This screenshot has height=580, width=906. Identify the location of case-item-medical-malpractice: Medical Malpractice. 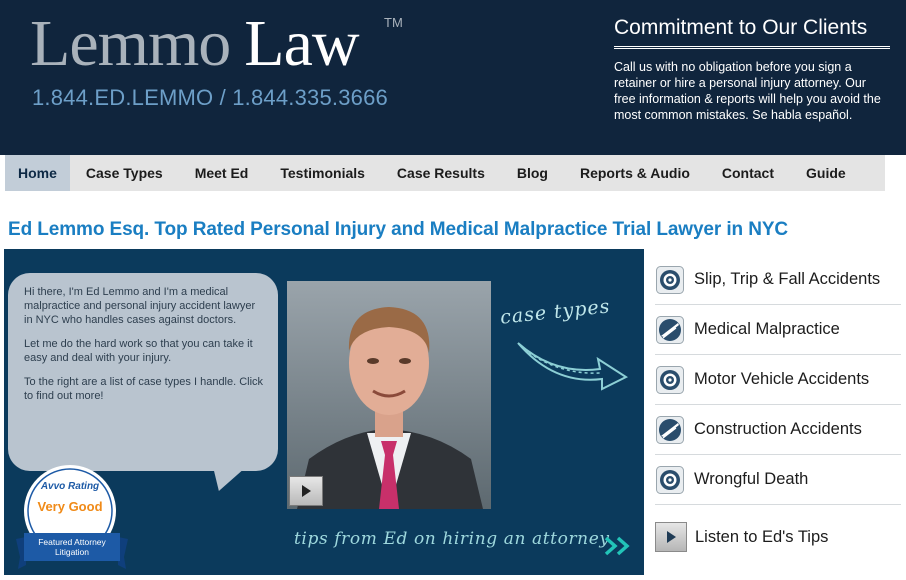
(778, 330).